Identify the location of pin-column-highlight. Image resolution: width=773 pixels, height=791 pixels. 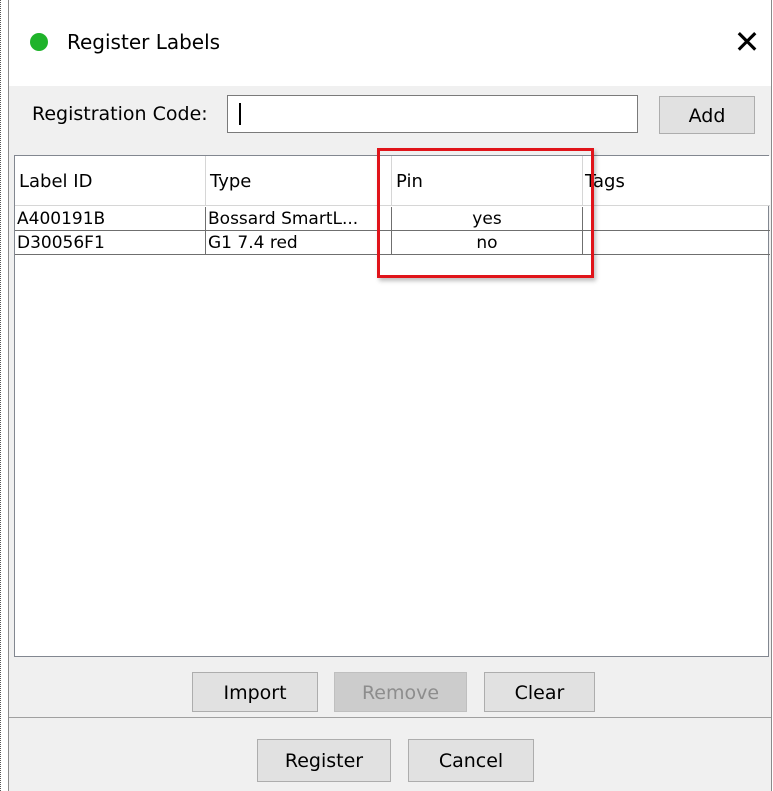
(485, 213).